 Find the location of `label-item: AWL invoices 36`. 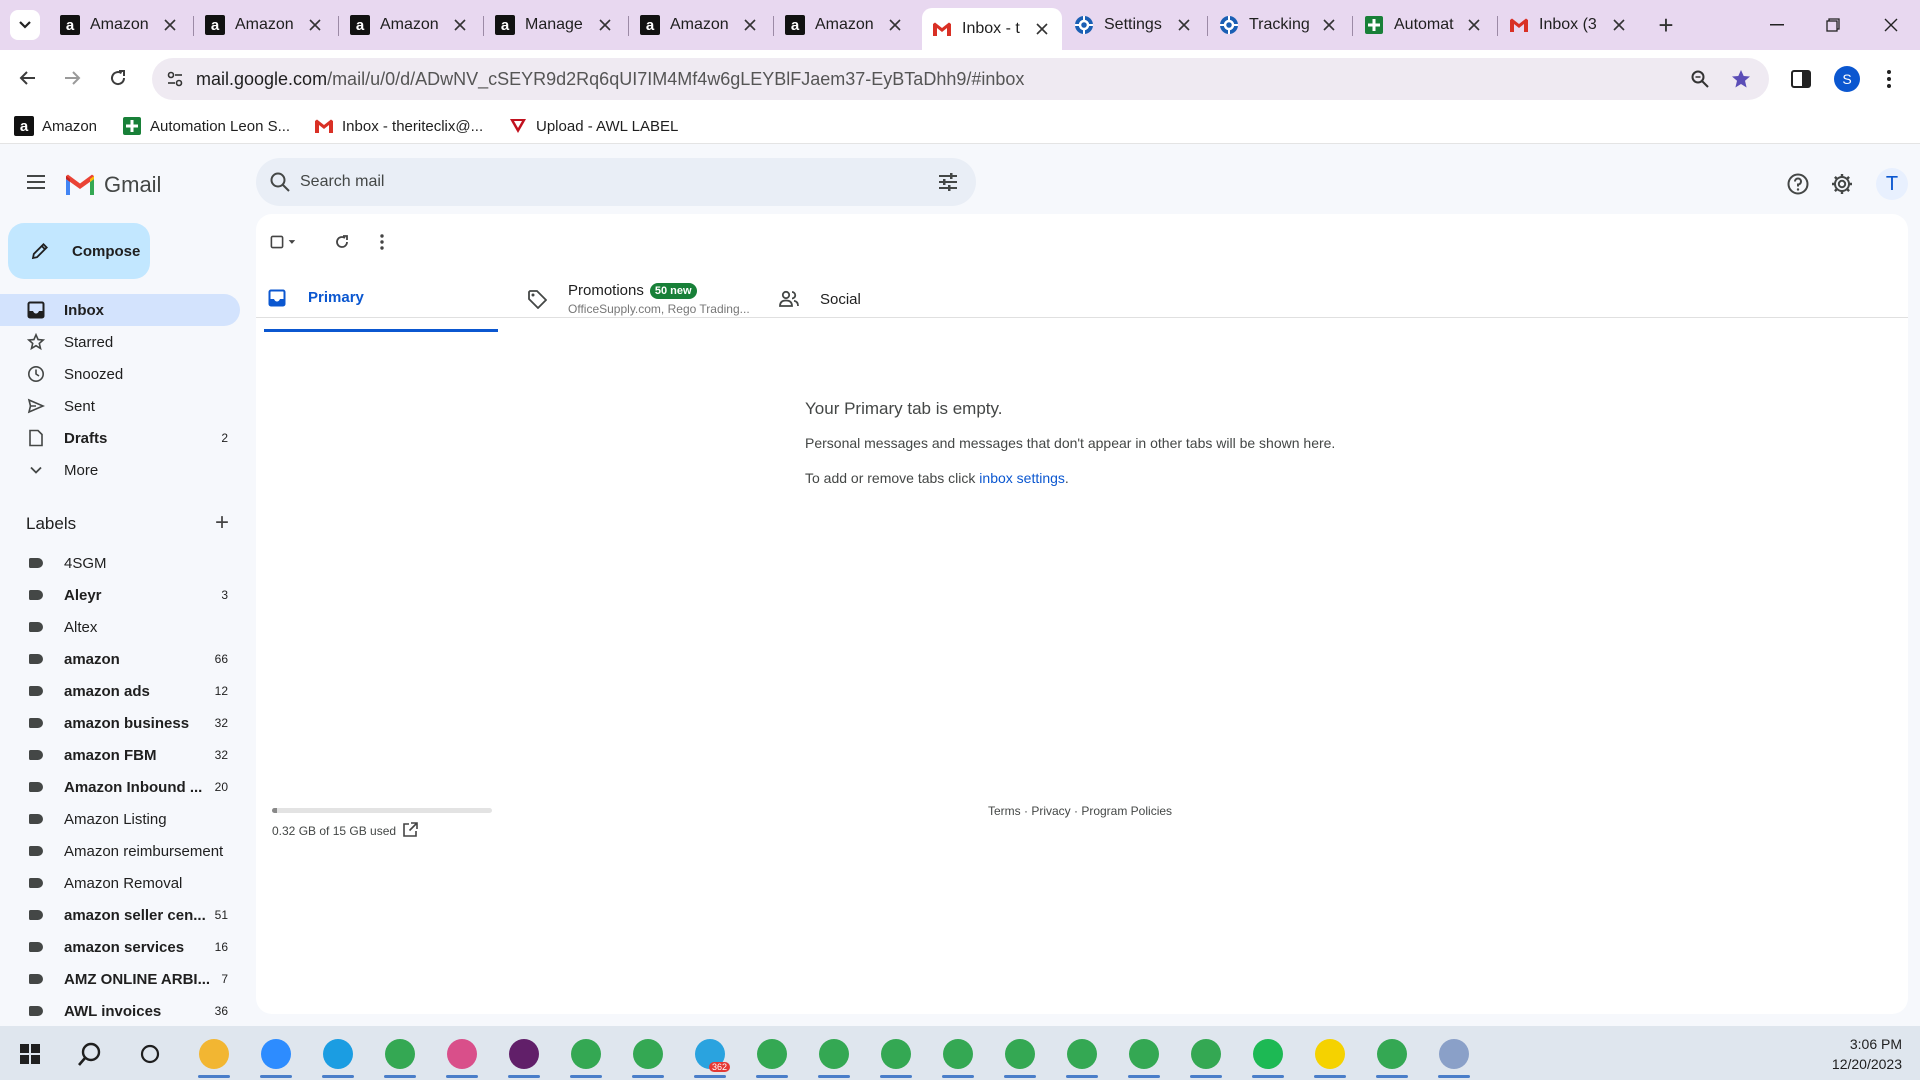

label-item: AWL invoices 36 is located at coordinates (120, 1011).